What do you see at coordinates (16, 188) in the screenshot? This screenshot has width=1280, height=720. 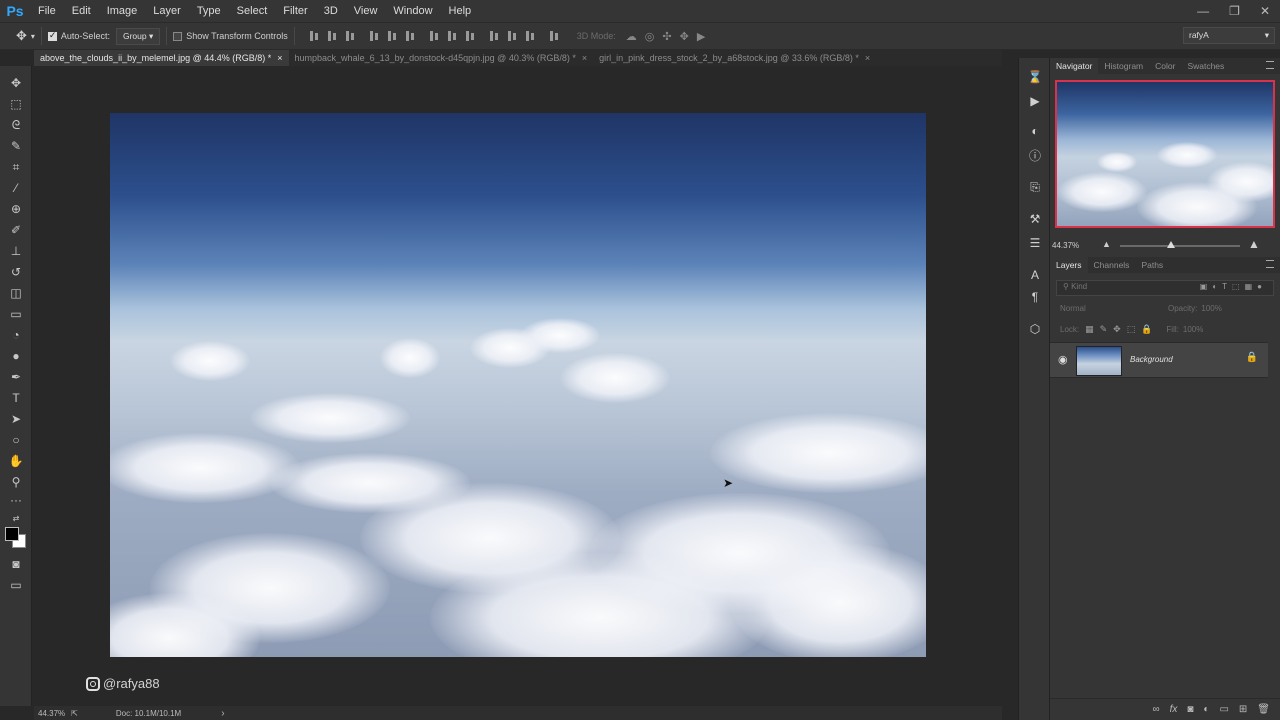 I see `eyedropper-tool-icon: ⁄` at bounding box center [16, 188].